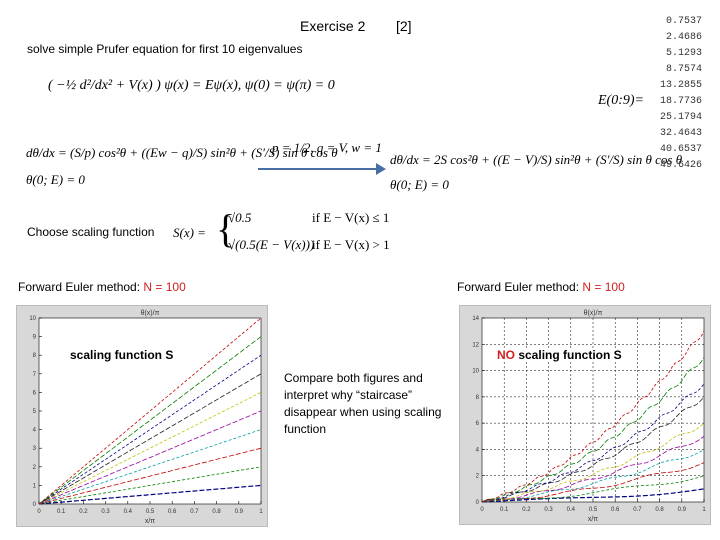 This screenshot has width=720, height=540. What do you see at coordinates (475, 345) in the screenshot?
I see `y-tick-label: 12` at bounding box center [475, 345].